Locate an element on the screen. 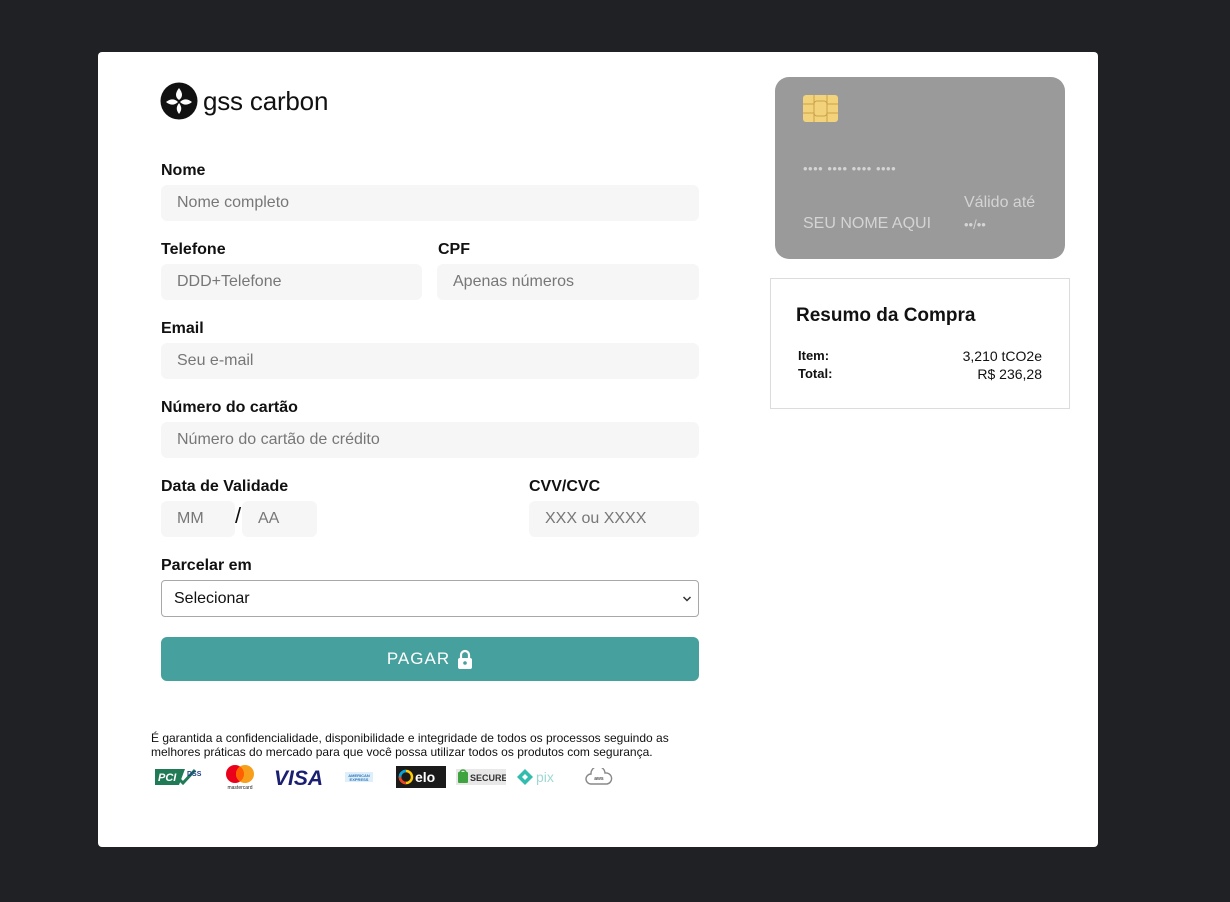  installments-label: Parcelar em is located at coordinates (206, 565).